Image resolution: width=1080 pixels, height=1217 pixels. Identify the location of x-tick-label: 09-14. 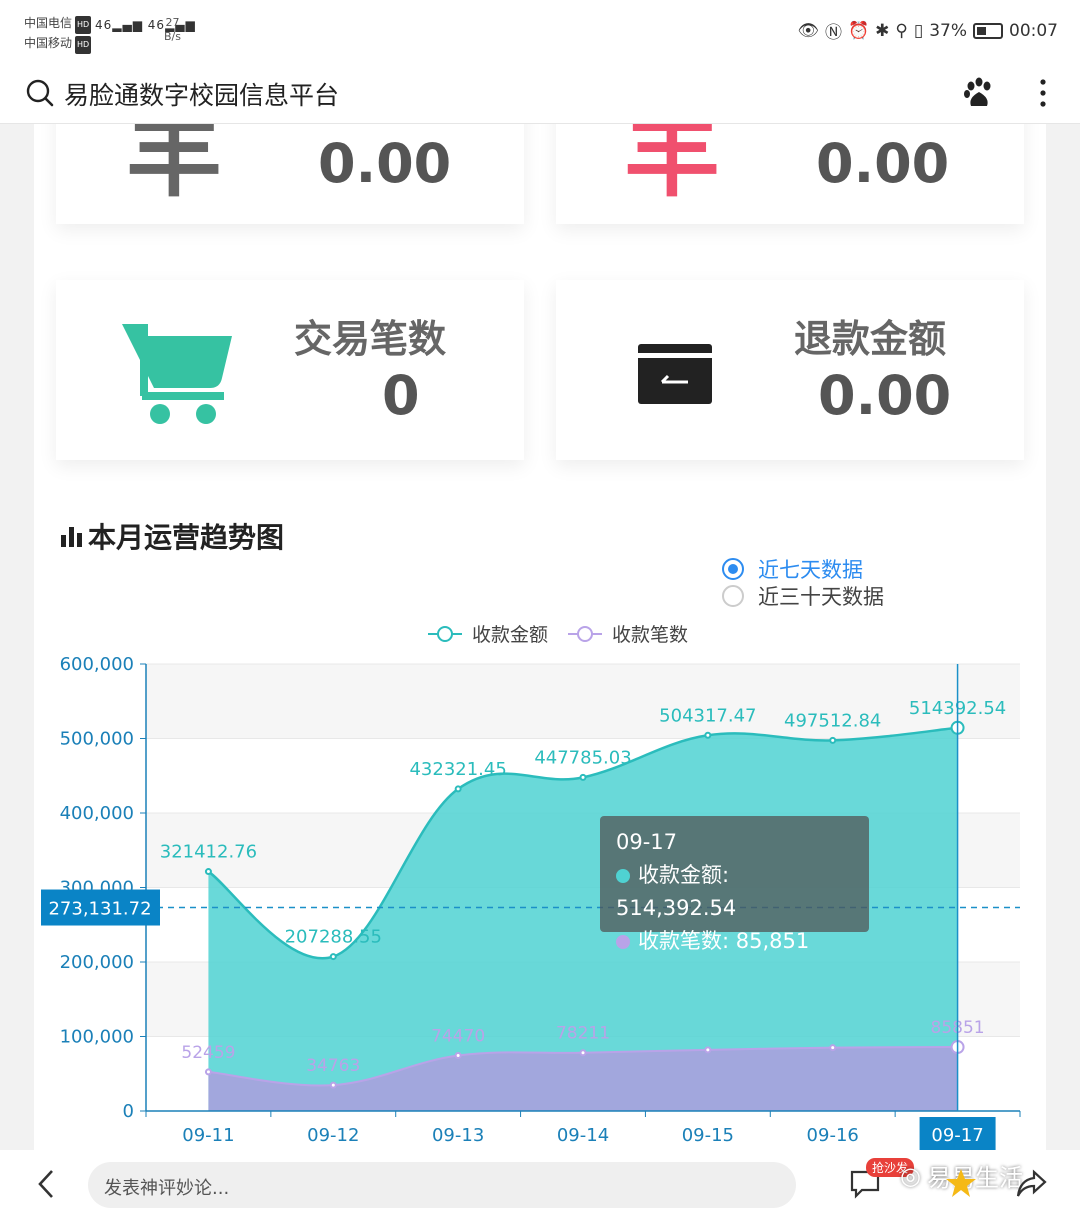
(583, 1135).